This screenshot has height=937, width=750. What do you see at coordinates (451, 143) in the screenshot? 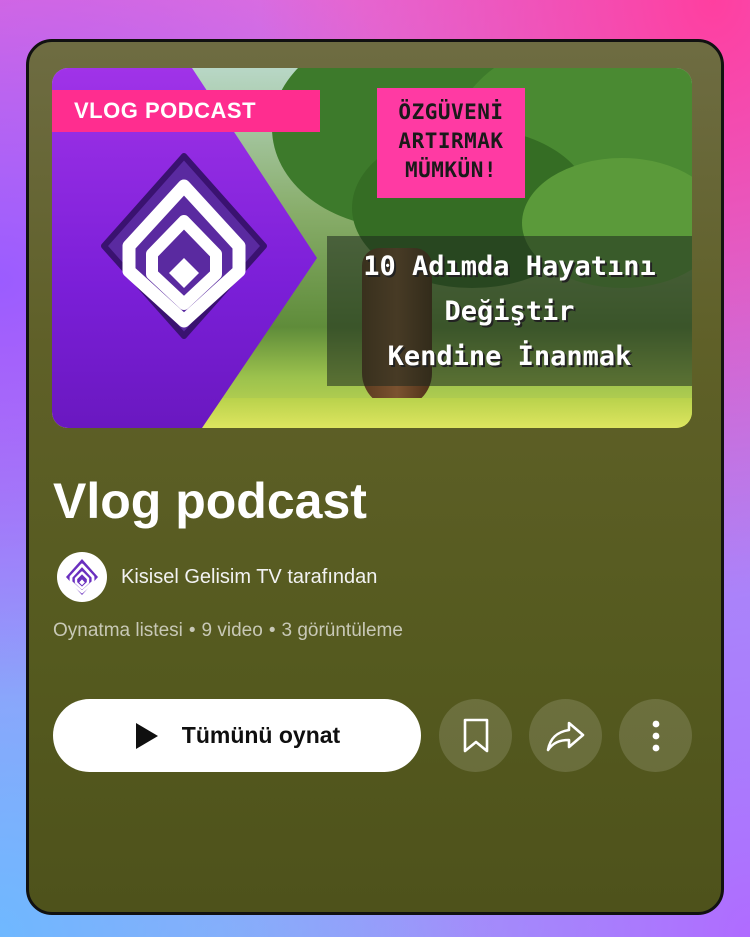
I see `thumbnail-pink-label: ÖZGÜVENİ ARTIRMAK MÜMKÜN!` at bounding box center [451, 143].